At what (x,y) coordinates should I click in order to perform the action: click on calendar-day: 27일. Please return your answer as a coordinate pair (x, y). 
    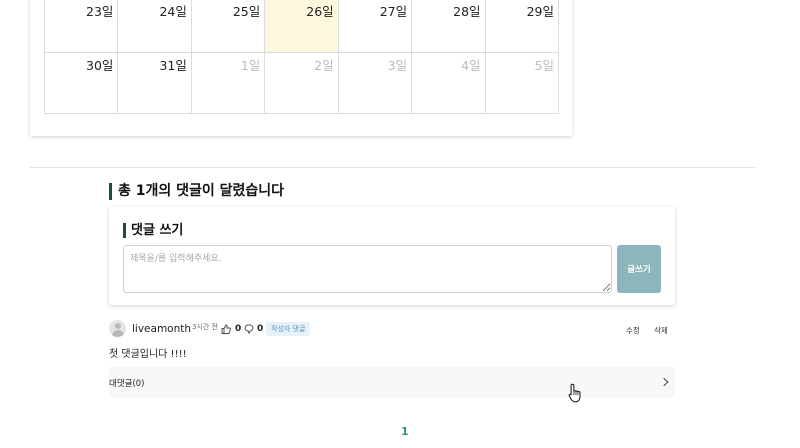
    Looking at the image, I should click on (375, 26).